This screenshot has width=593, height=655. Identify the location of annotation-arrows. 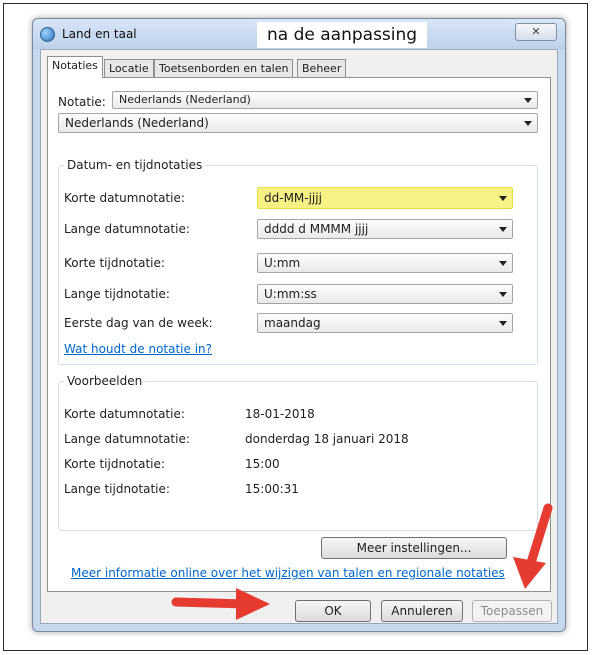
(362, 561).